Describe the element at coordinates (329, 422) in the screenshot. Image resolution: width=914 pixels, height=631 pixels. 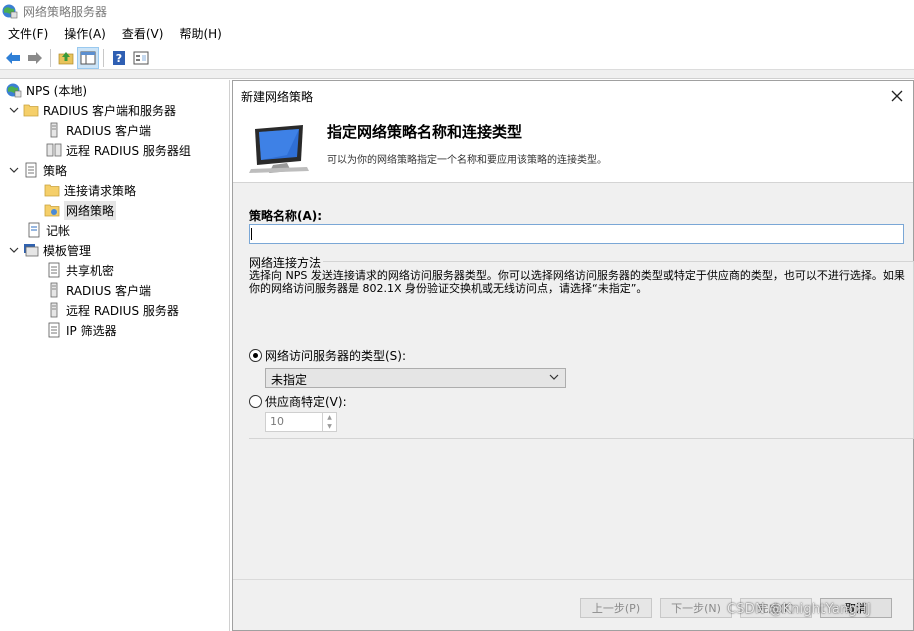
I see `spinner-arrows-icon: ▲ ▼` at that location.